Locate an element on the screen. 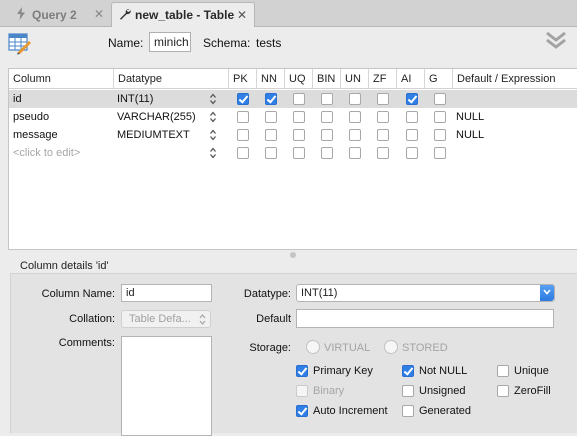 The height and width of the screenshot is (436, 577). storage-virtual-label: VIRTUAL is located at coordinates (347, 348).